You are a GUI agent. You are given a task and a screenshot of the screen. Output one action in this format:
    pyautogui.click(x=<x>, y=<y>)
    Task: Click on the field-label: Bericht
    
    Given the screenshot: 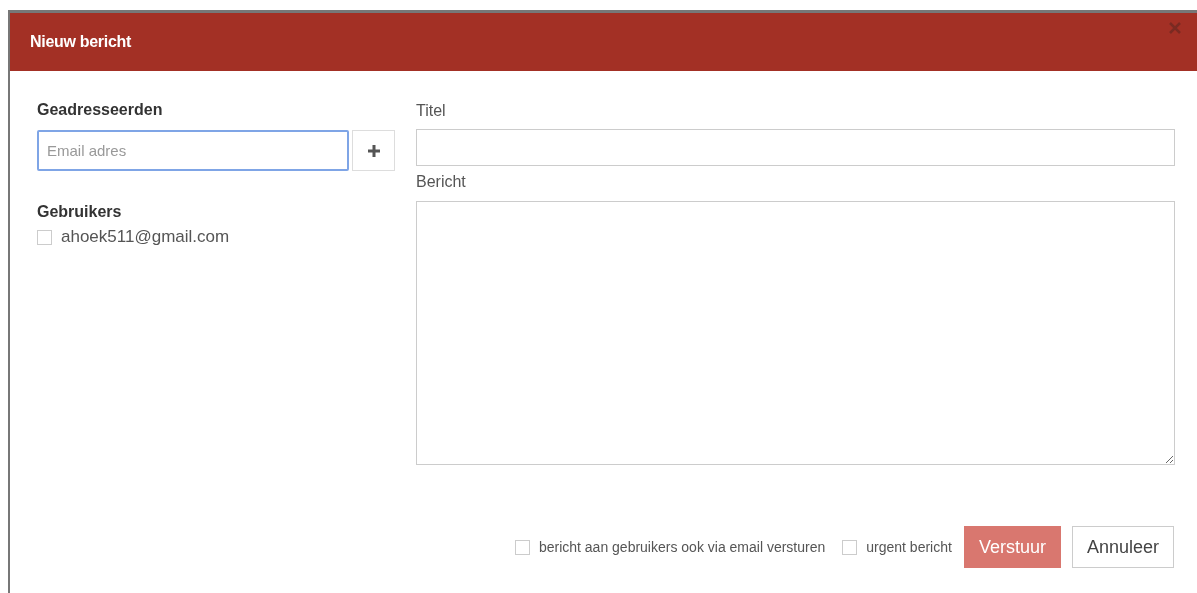 What is the action you would take?
    pyautogui.click(x=441, y=182)
    